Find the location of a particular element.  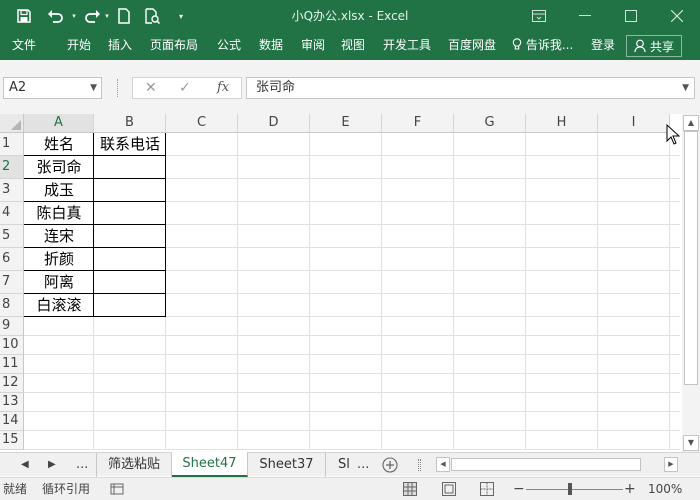

name-cell: 成玉 is located at coordinates (59, 190).